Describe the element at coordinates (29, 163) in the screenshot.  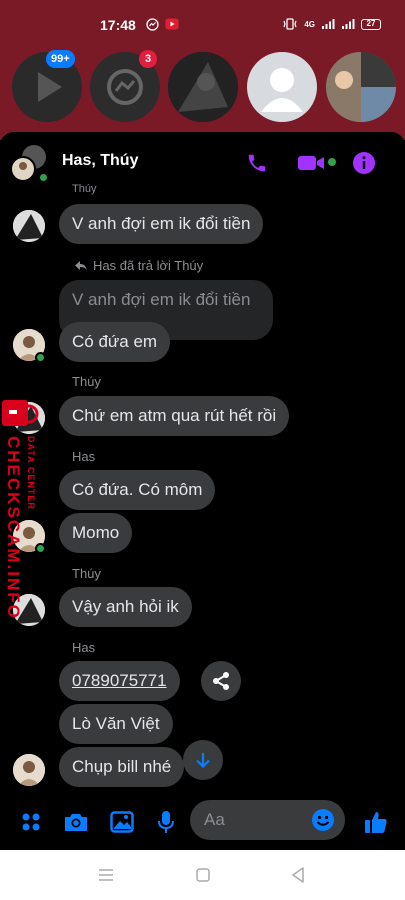
I see `group-avatar` at that location.